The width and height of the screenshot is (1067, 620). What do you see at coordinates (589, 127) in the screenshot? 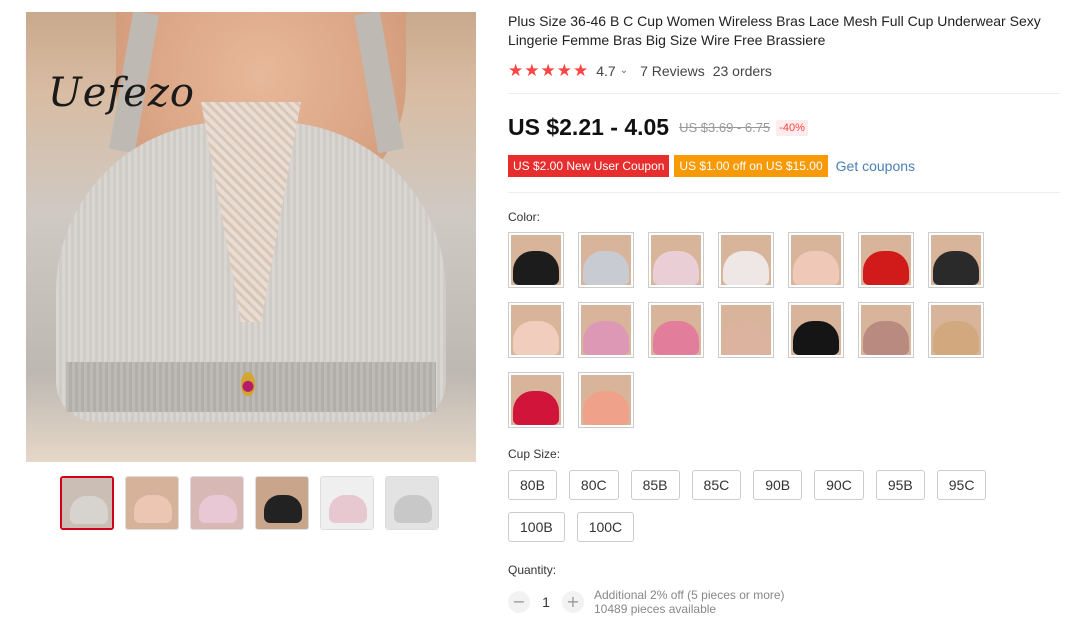
I see `price: US $2.21 - 4.05` at bounding box center [589, 127].